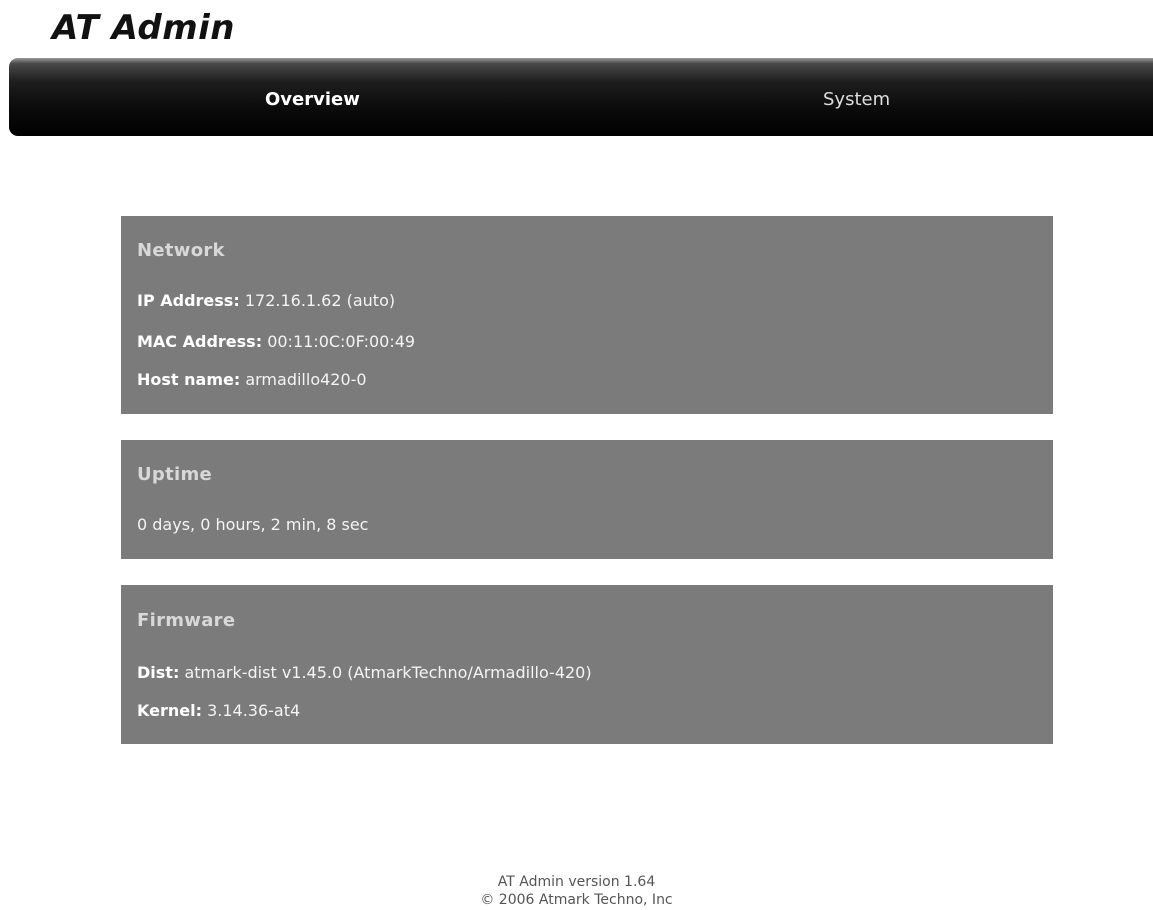 Image resolution: width=1153 pixels, height=910 pixels. Describe the element at coordinates (158, 672) in the screenshot. I see `dist-label: Dist:` at that location.